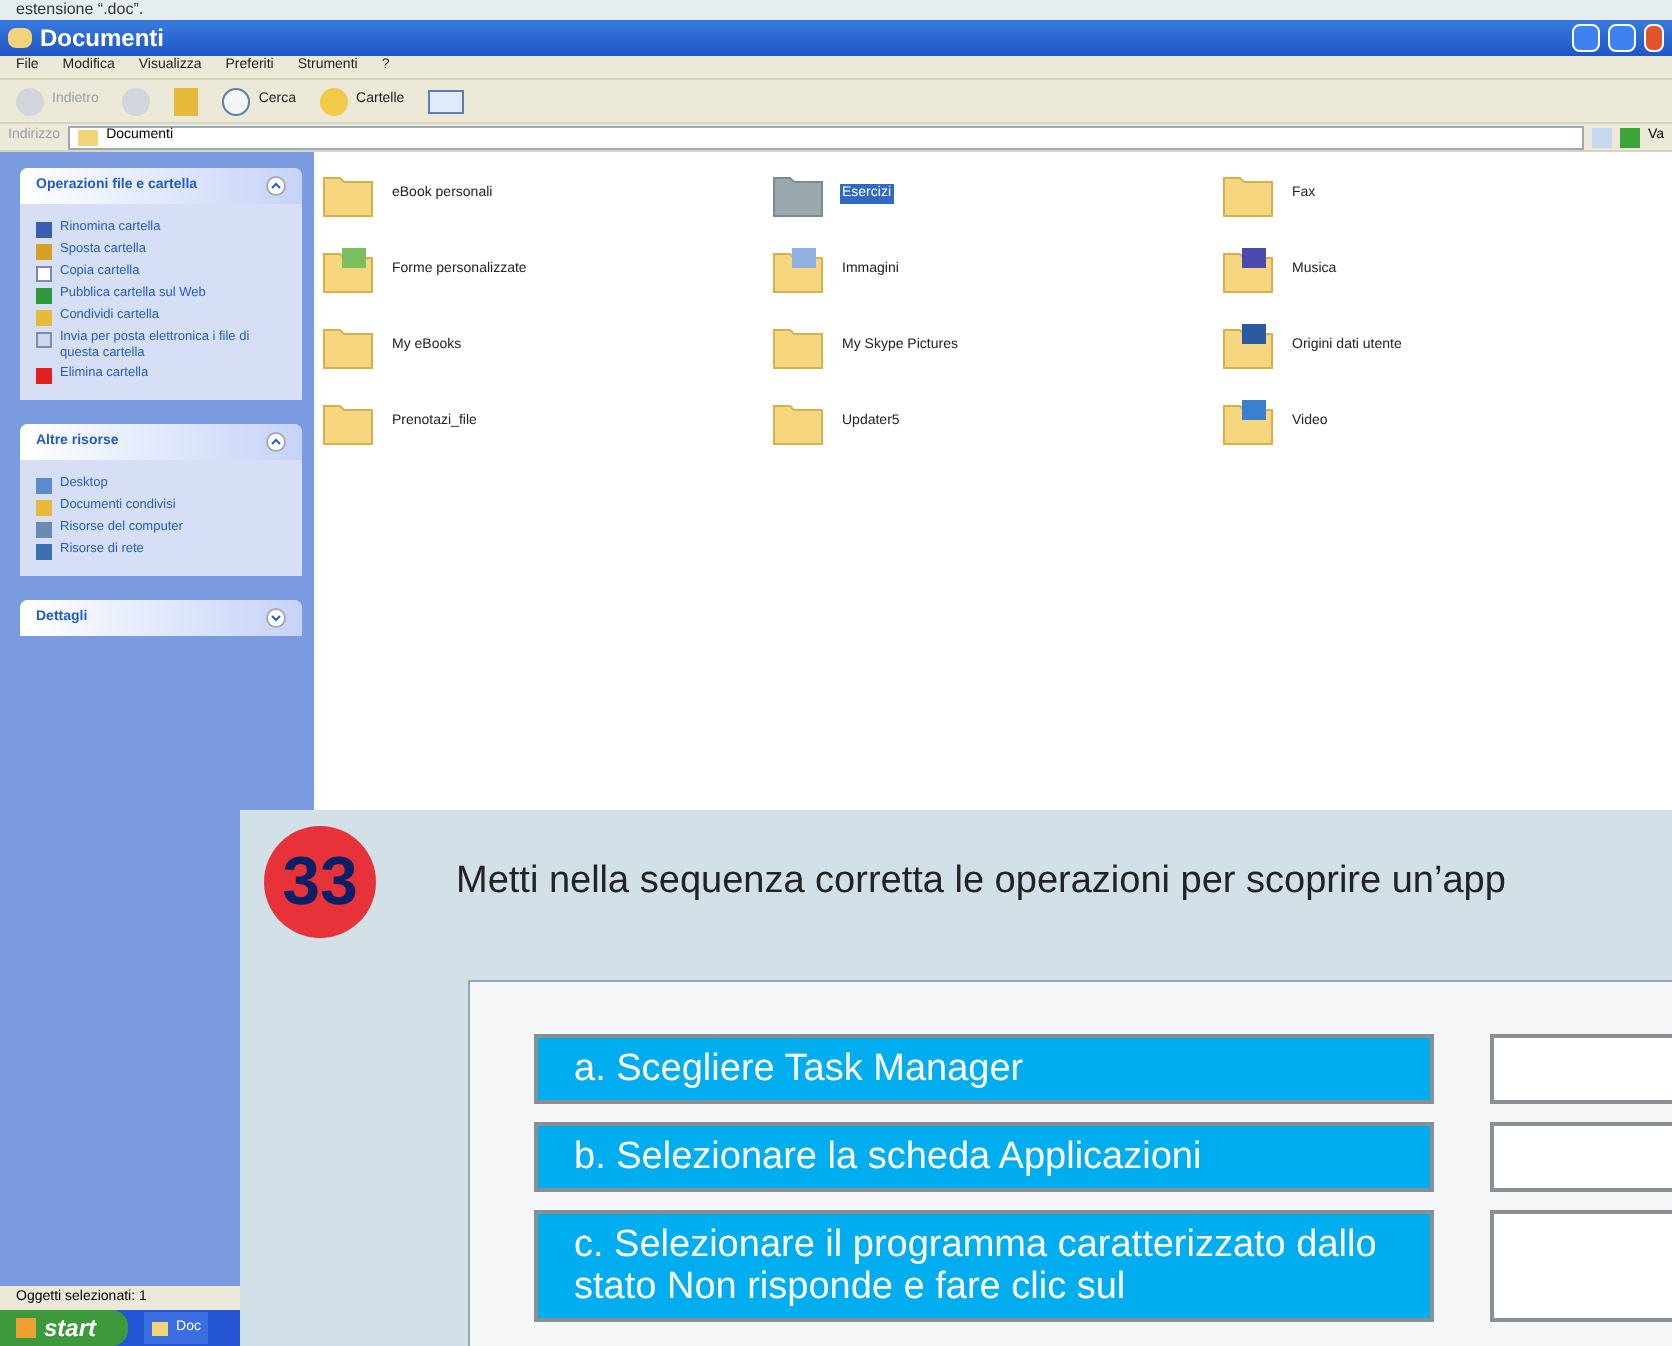 This screenshot has width=1672, height=1346. Describe the element at coordinates (276, 618) in the screenshot. I see `expand-chevron-icon` at that location.